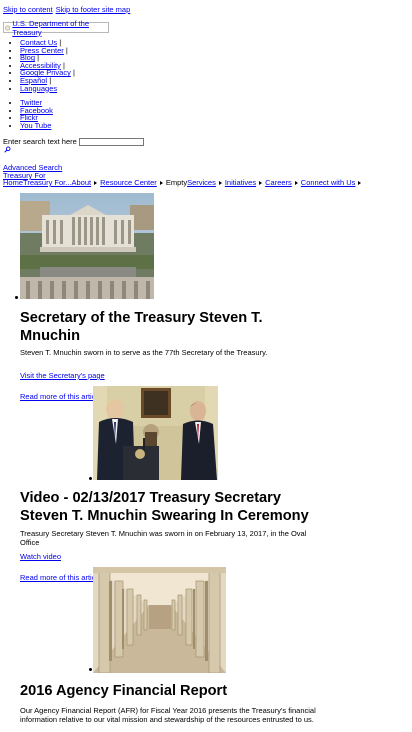  Describe the element at coordinates (93, 9) in the screenshot. I see `skip-to-footer-link: Skip to footer site map` at that location.